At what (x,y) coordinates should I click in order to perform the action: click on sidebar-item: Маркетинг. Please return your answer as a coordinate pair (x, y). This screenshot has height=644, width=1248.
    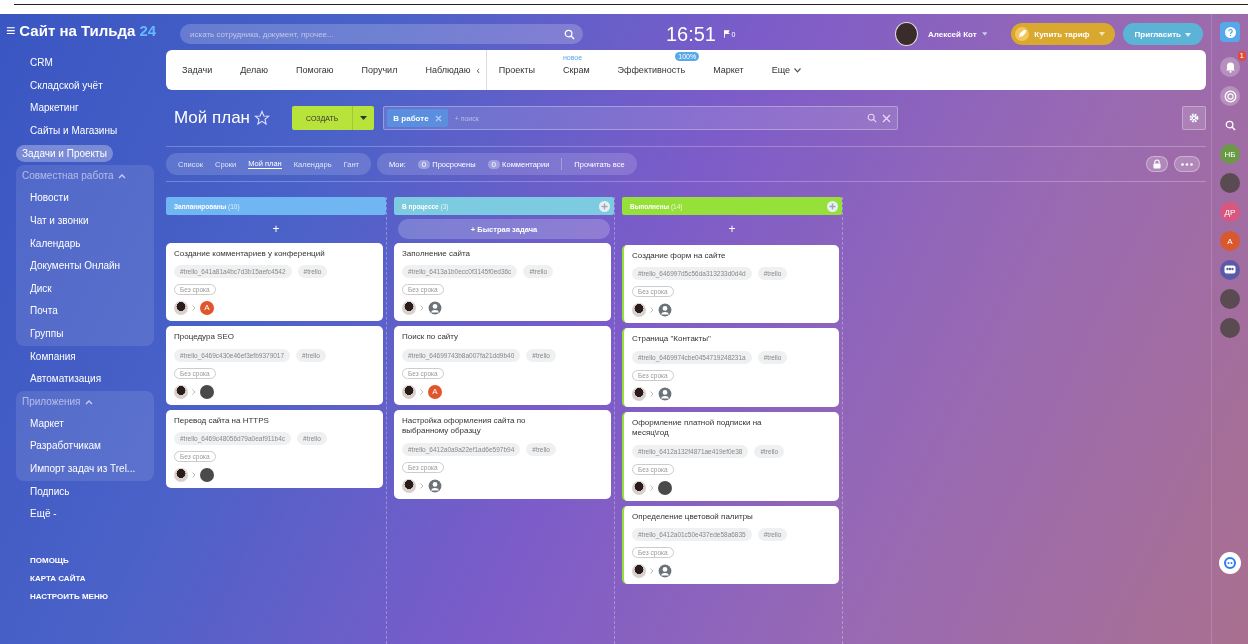
    Looking at the image, I should click on (54, 108).